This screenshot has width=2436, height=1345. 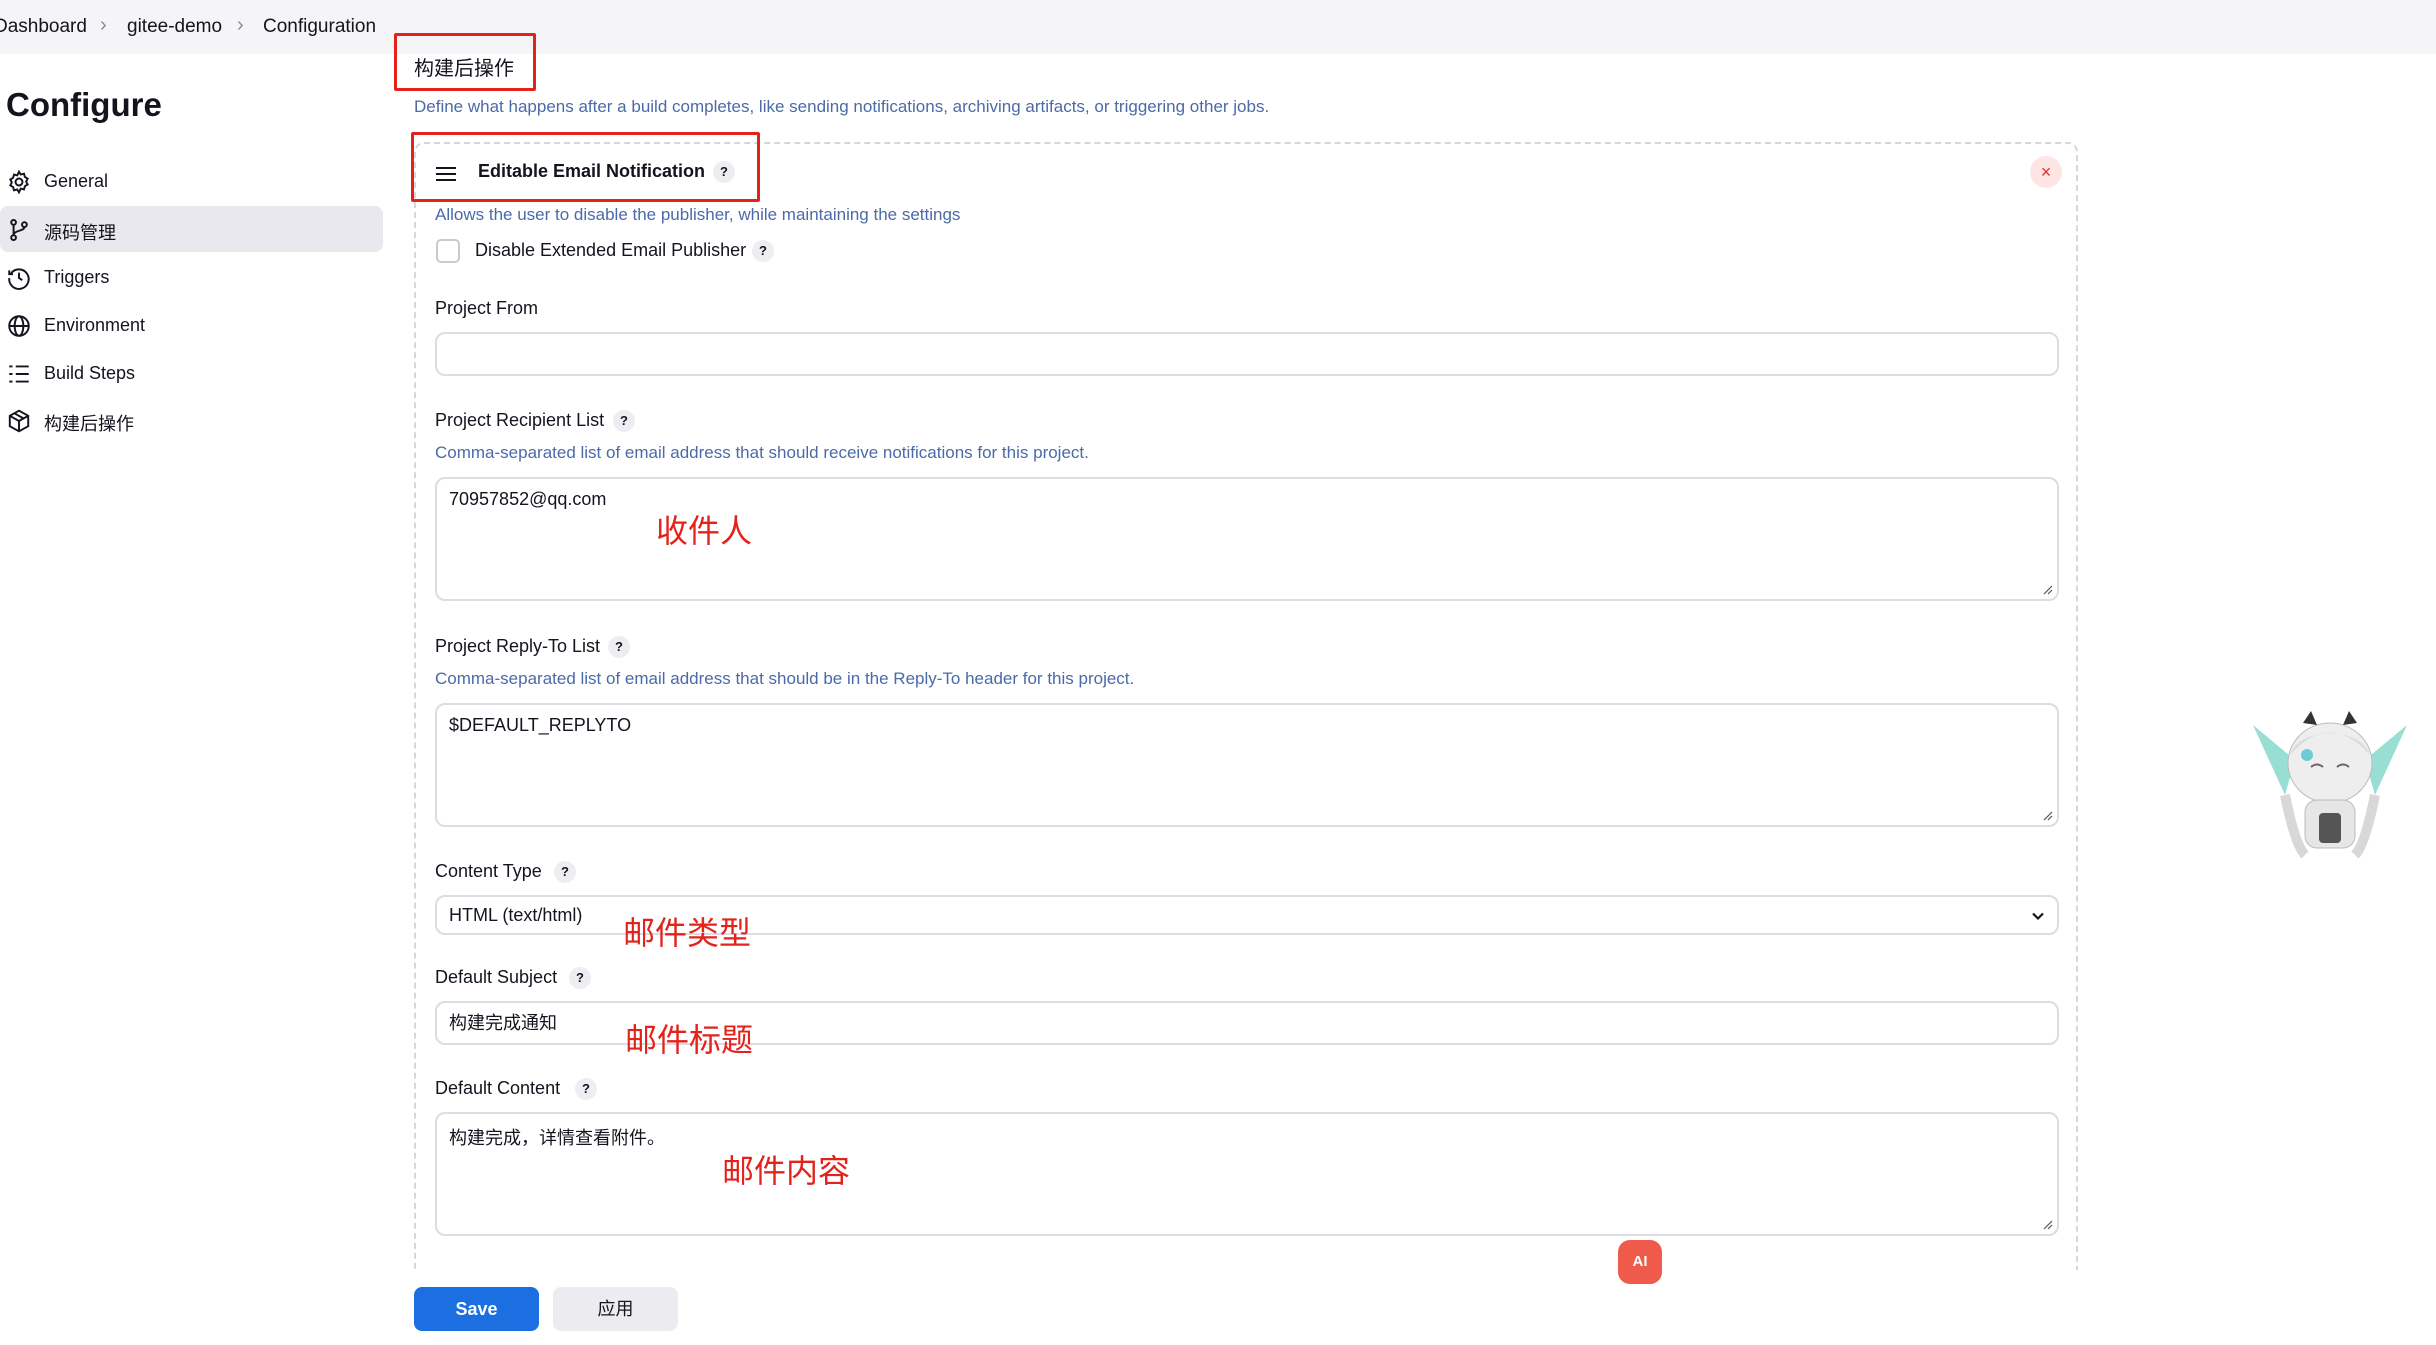 What do you see at coordinates (2330, 785) in the screenshot?
I see `mascot-image` at bounding box center [2330, 785].